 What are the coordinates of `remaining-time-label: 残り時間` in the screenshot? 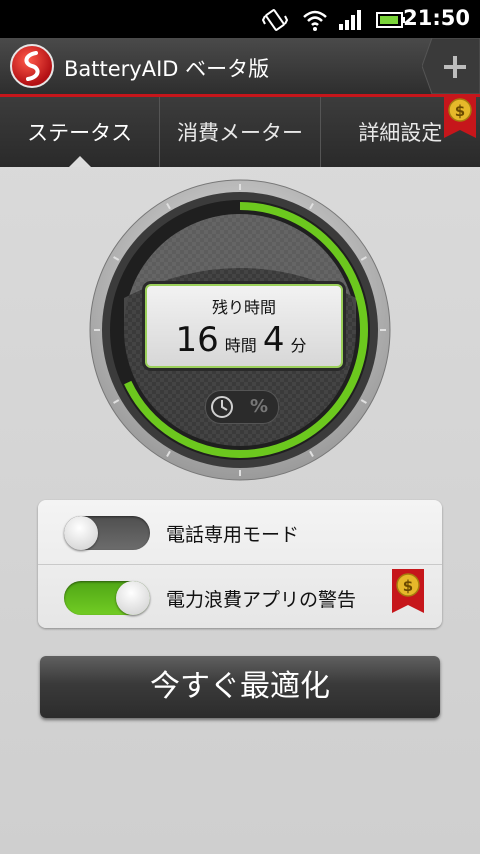 It's located at (243, 307).